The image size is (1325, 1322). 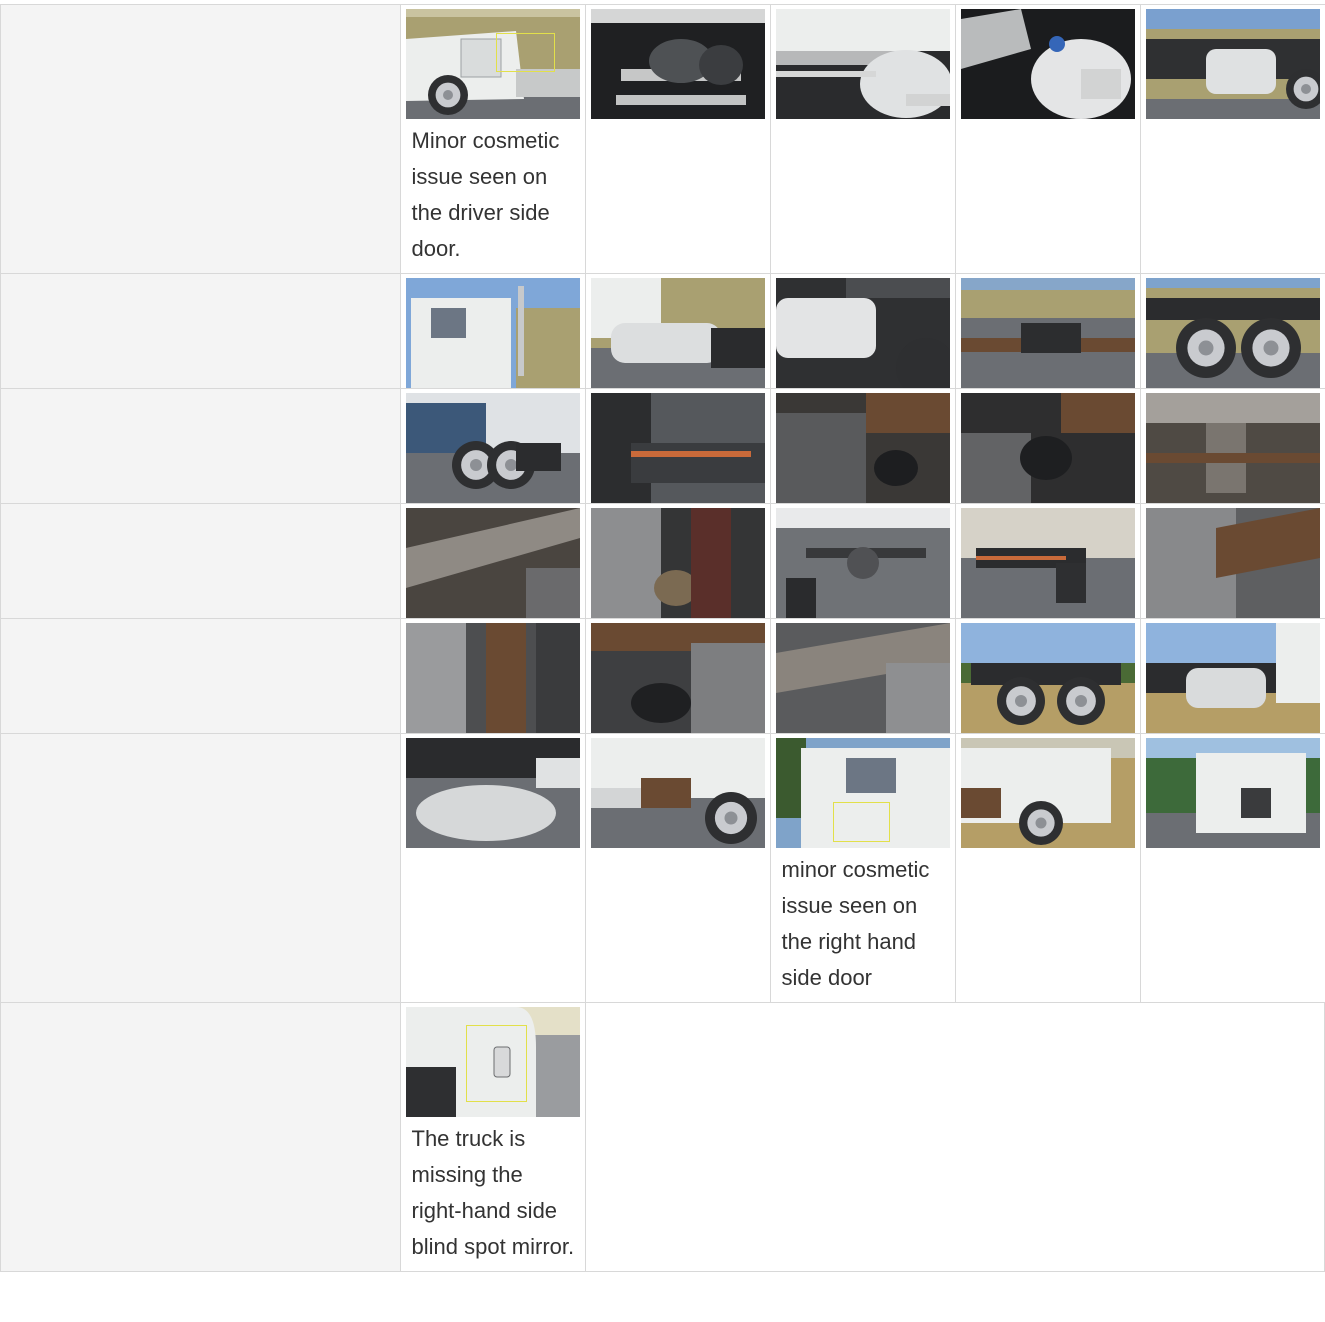 I want to click on photo-differential, so click(x=862, y=563).